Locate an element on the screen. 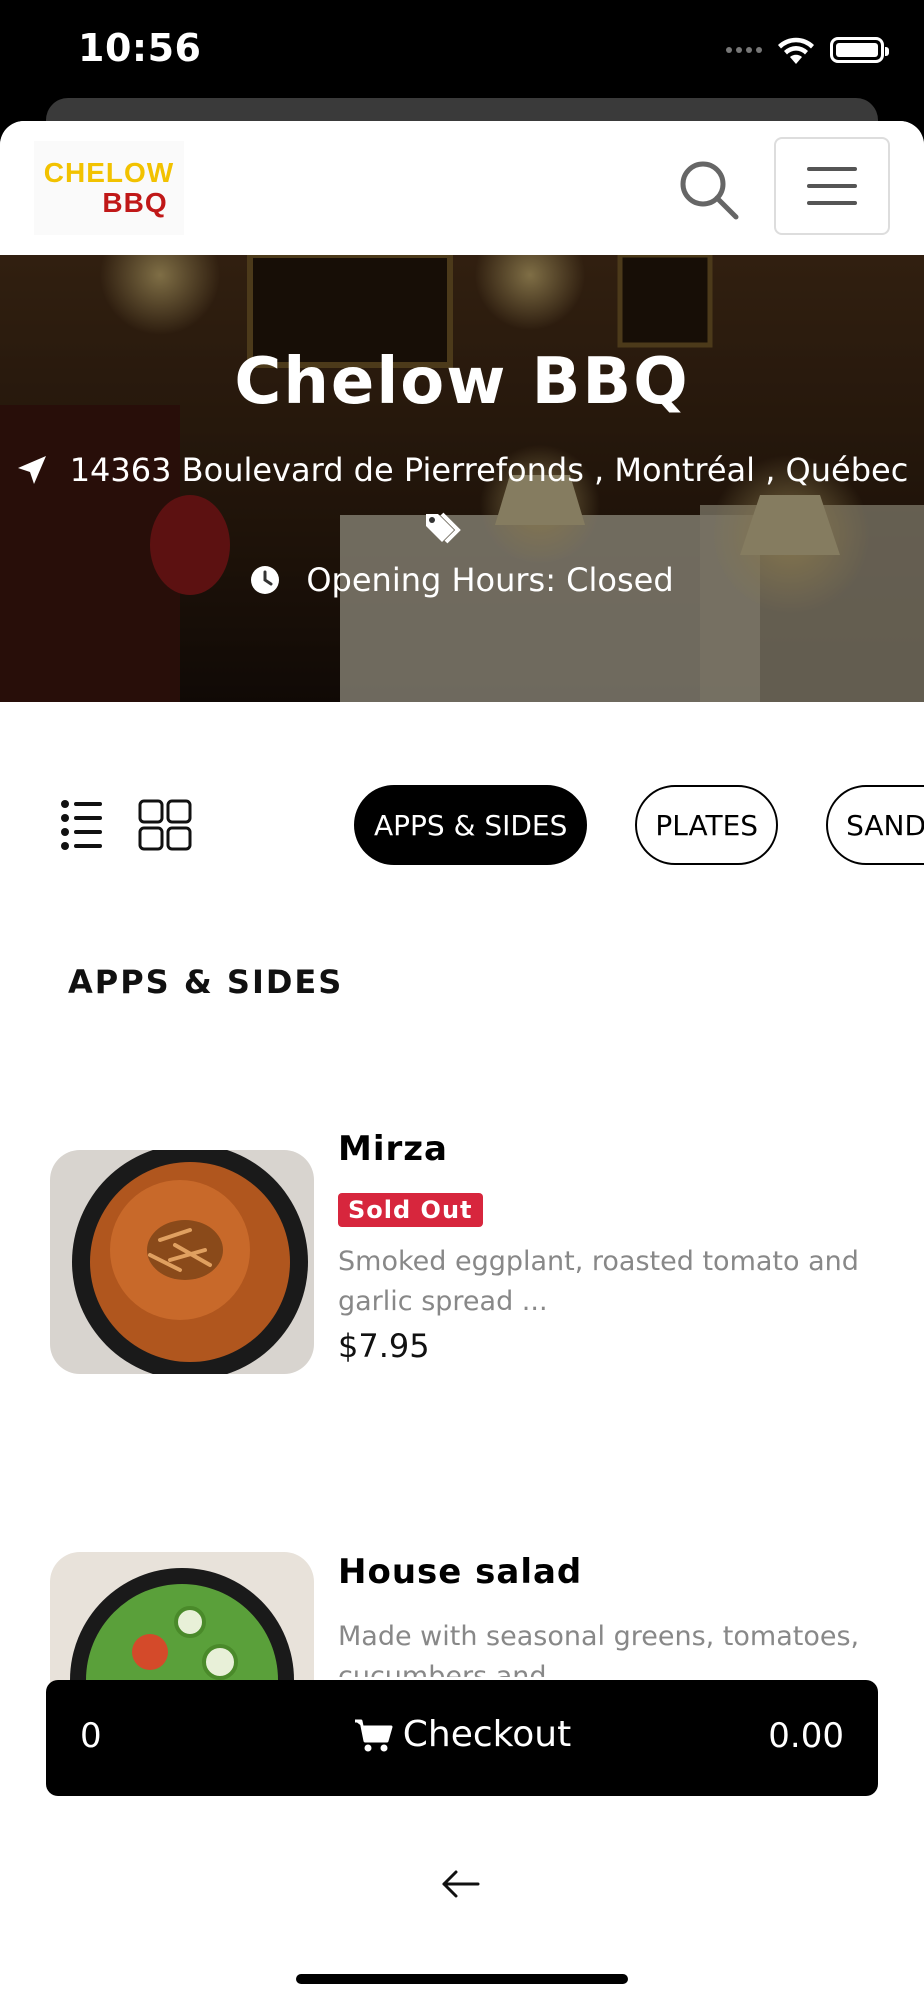  status-time: 10:56 is located at coordinates (140, 48).